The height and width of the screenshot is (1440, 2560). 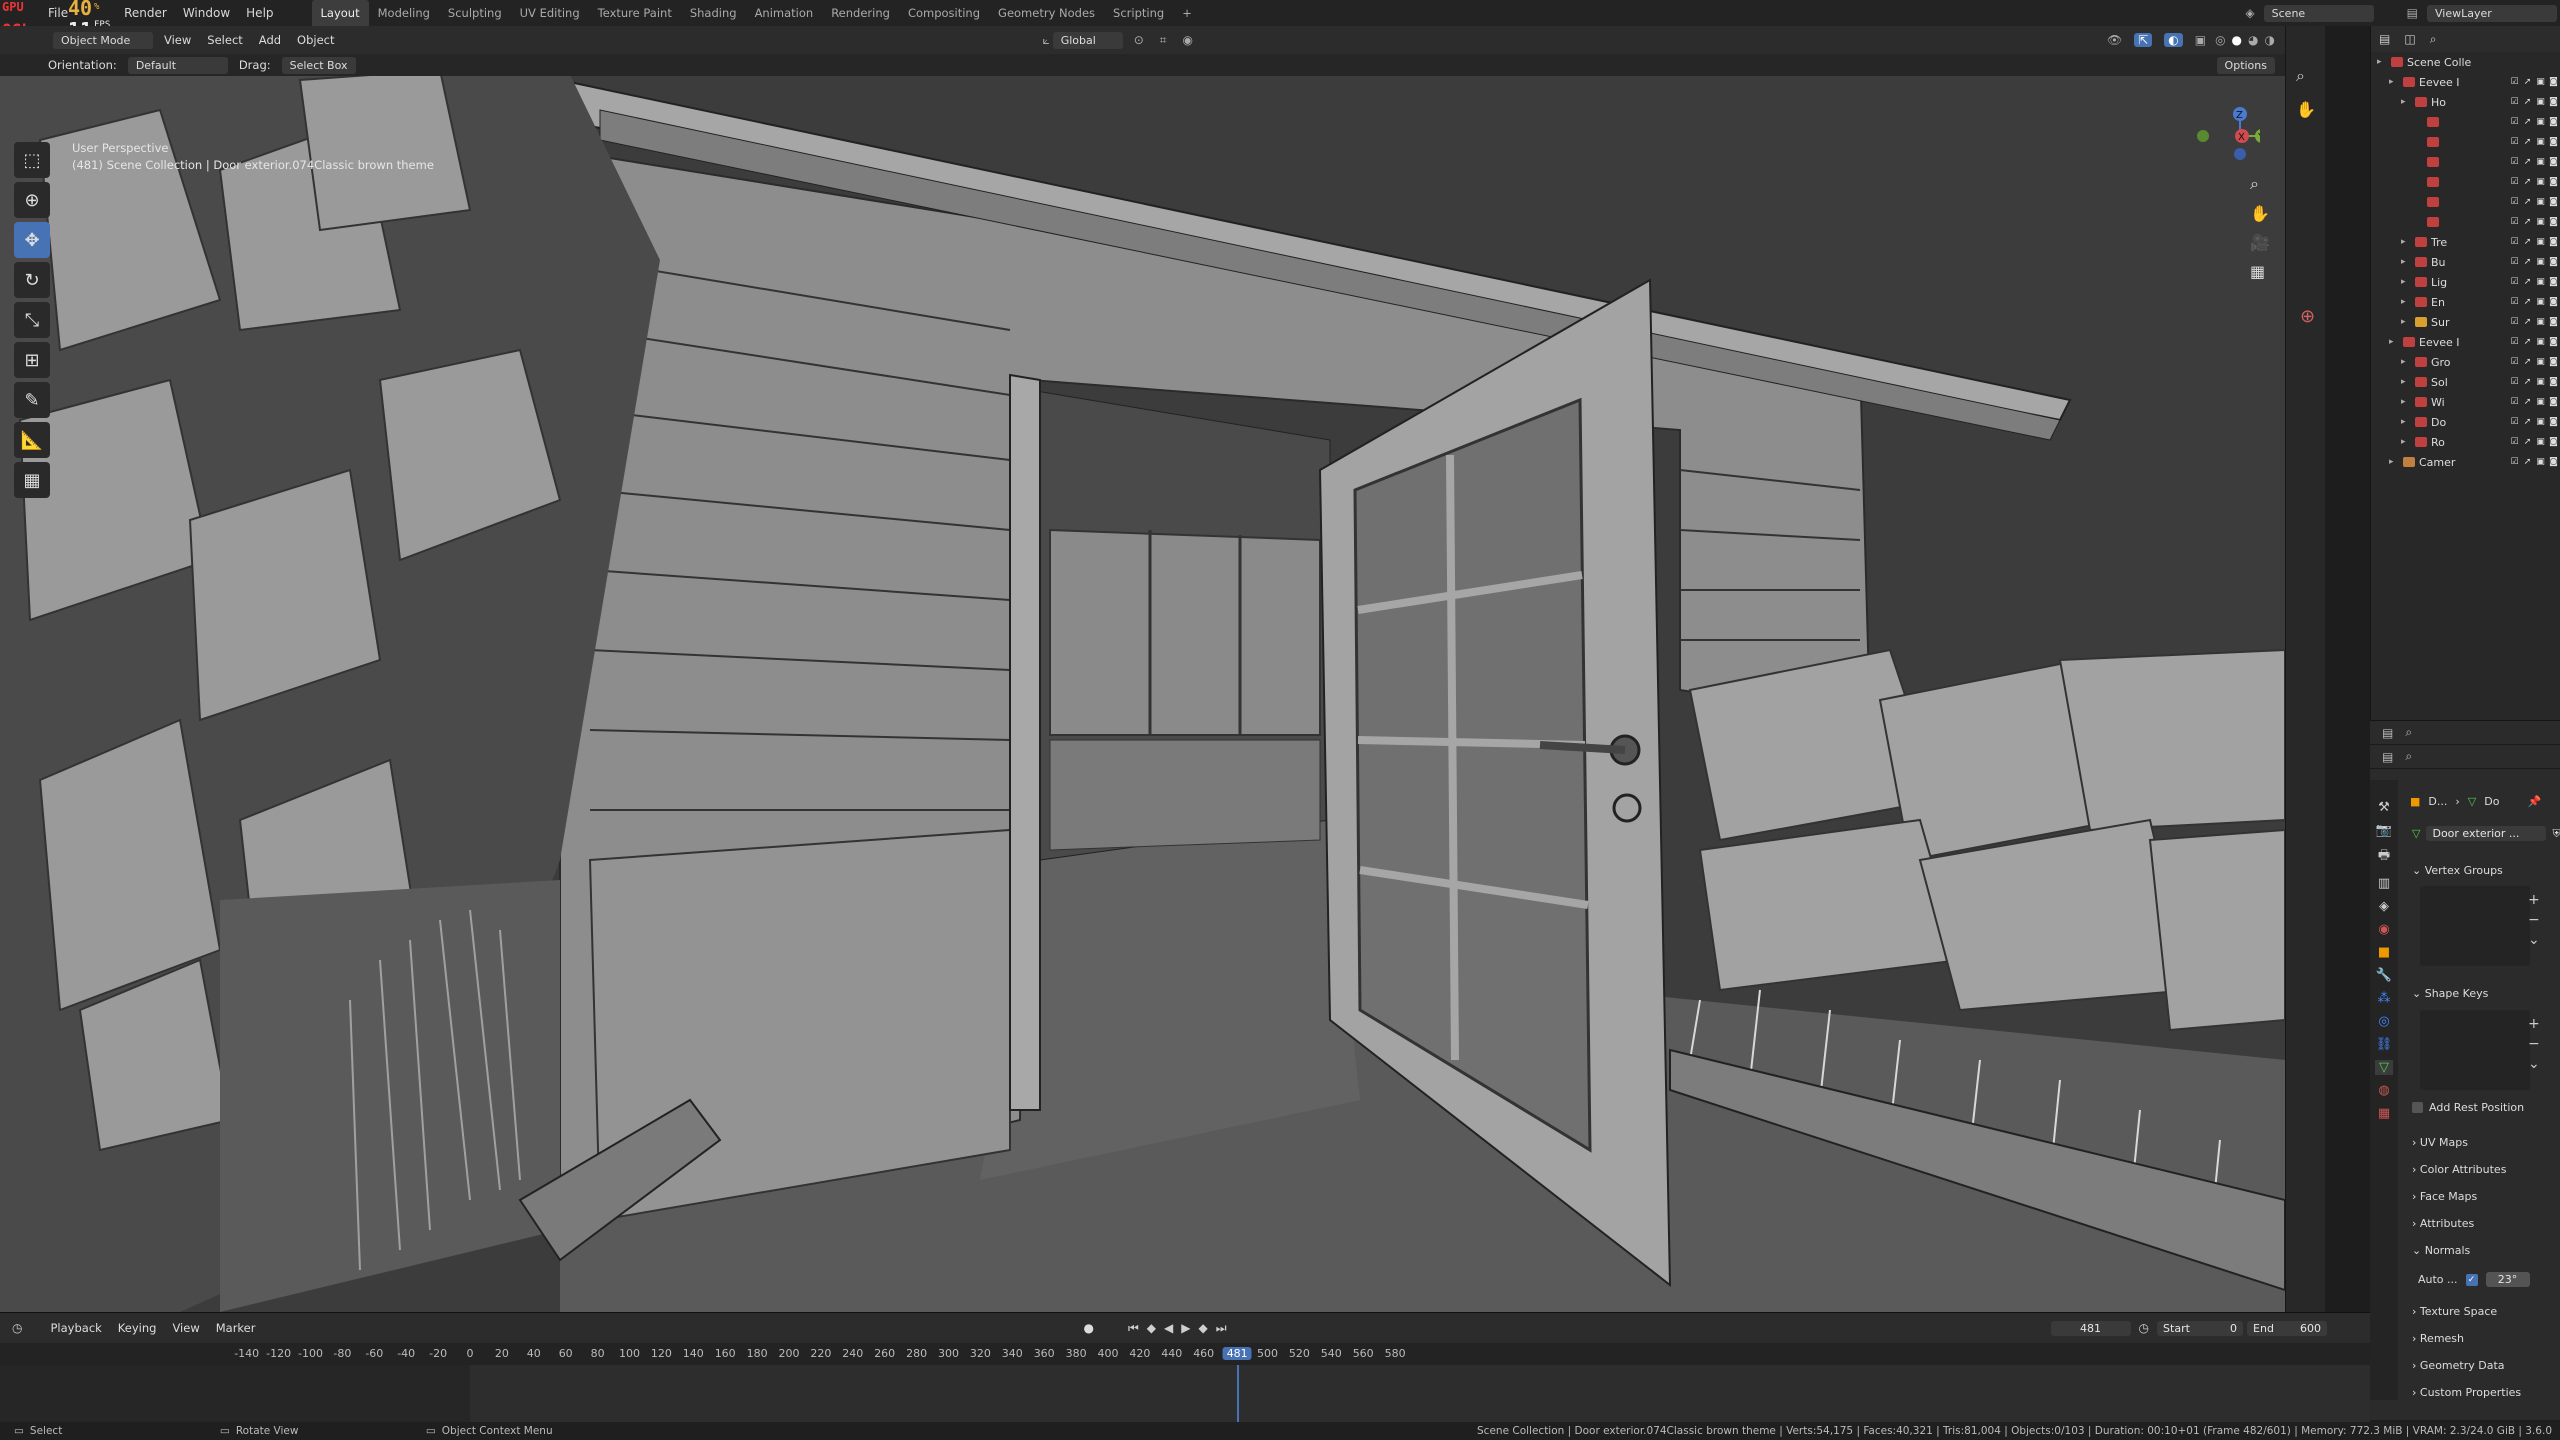 I want to click on tab-modeling: Modeling, so click(x=404, y=13).